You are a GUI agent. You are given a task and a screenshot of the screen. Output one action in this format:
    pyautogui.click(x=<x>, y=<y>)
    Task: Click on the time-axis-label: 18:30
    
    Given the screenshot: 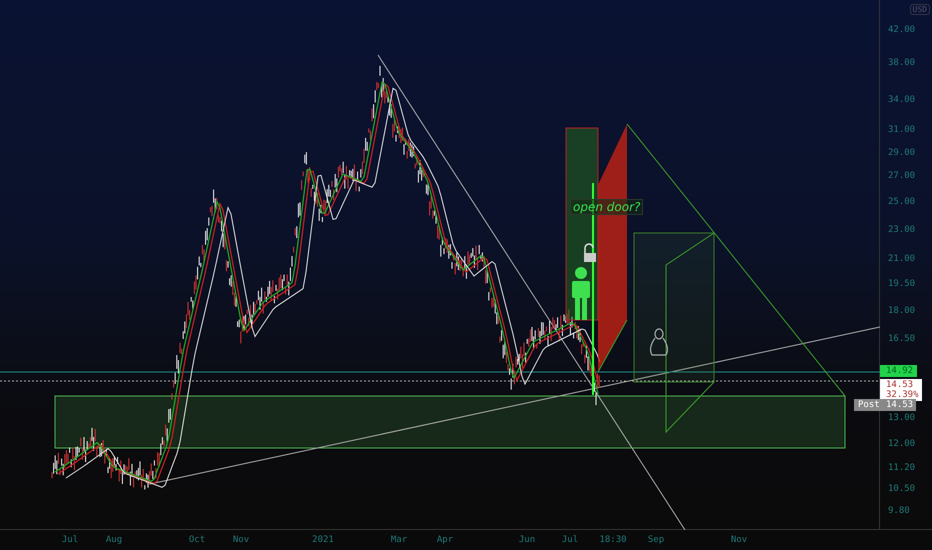 What is the action you would take?
    pyautogui.click(x=613, y=540)
    